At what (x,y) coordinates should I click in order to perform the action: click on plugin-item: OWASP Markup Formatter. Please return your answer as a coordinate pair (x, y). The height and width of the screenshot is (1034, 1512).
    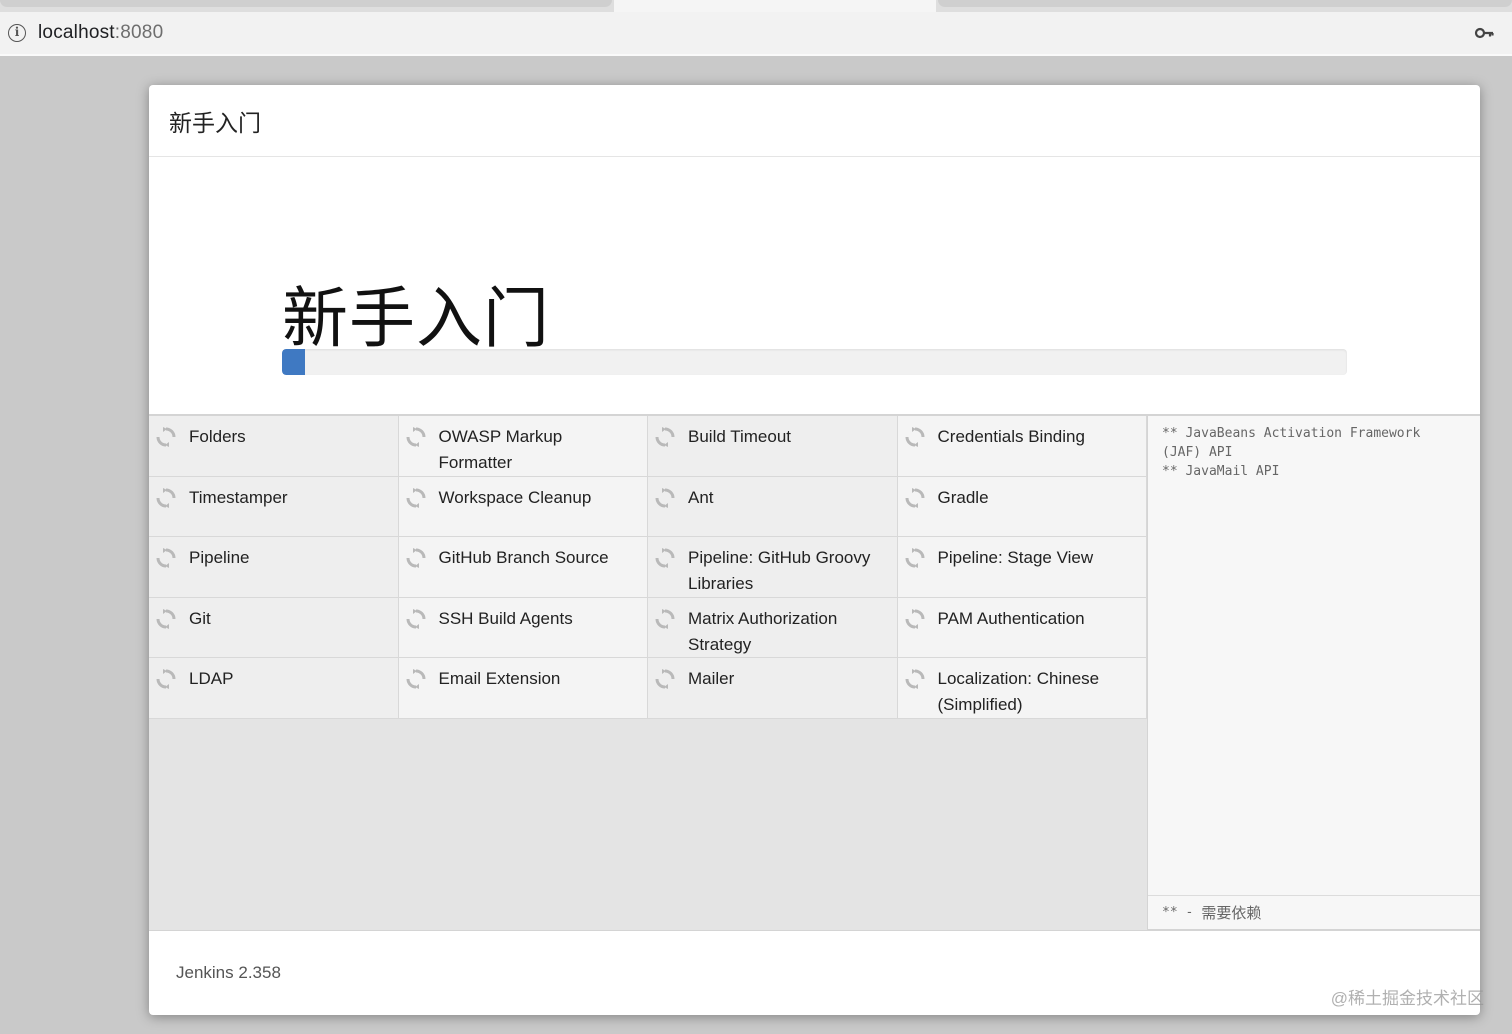
    Looking at the image, I should click on (523, 446).